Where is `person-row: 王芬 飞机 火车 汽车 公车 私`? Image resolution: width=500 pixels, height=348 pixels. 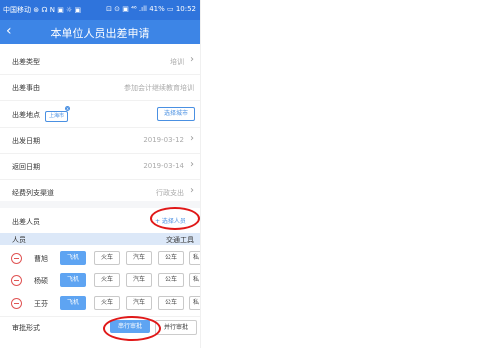 person-row: 王芬 飞机 火车 汽车 公车 私 is located at coordinates (100, 303).